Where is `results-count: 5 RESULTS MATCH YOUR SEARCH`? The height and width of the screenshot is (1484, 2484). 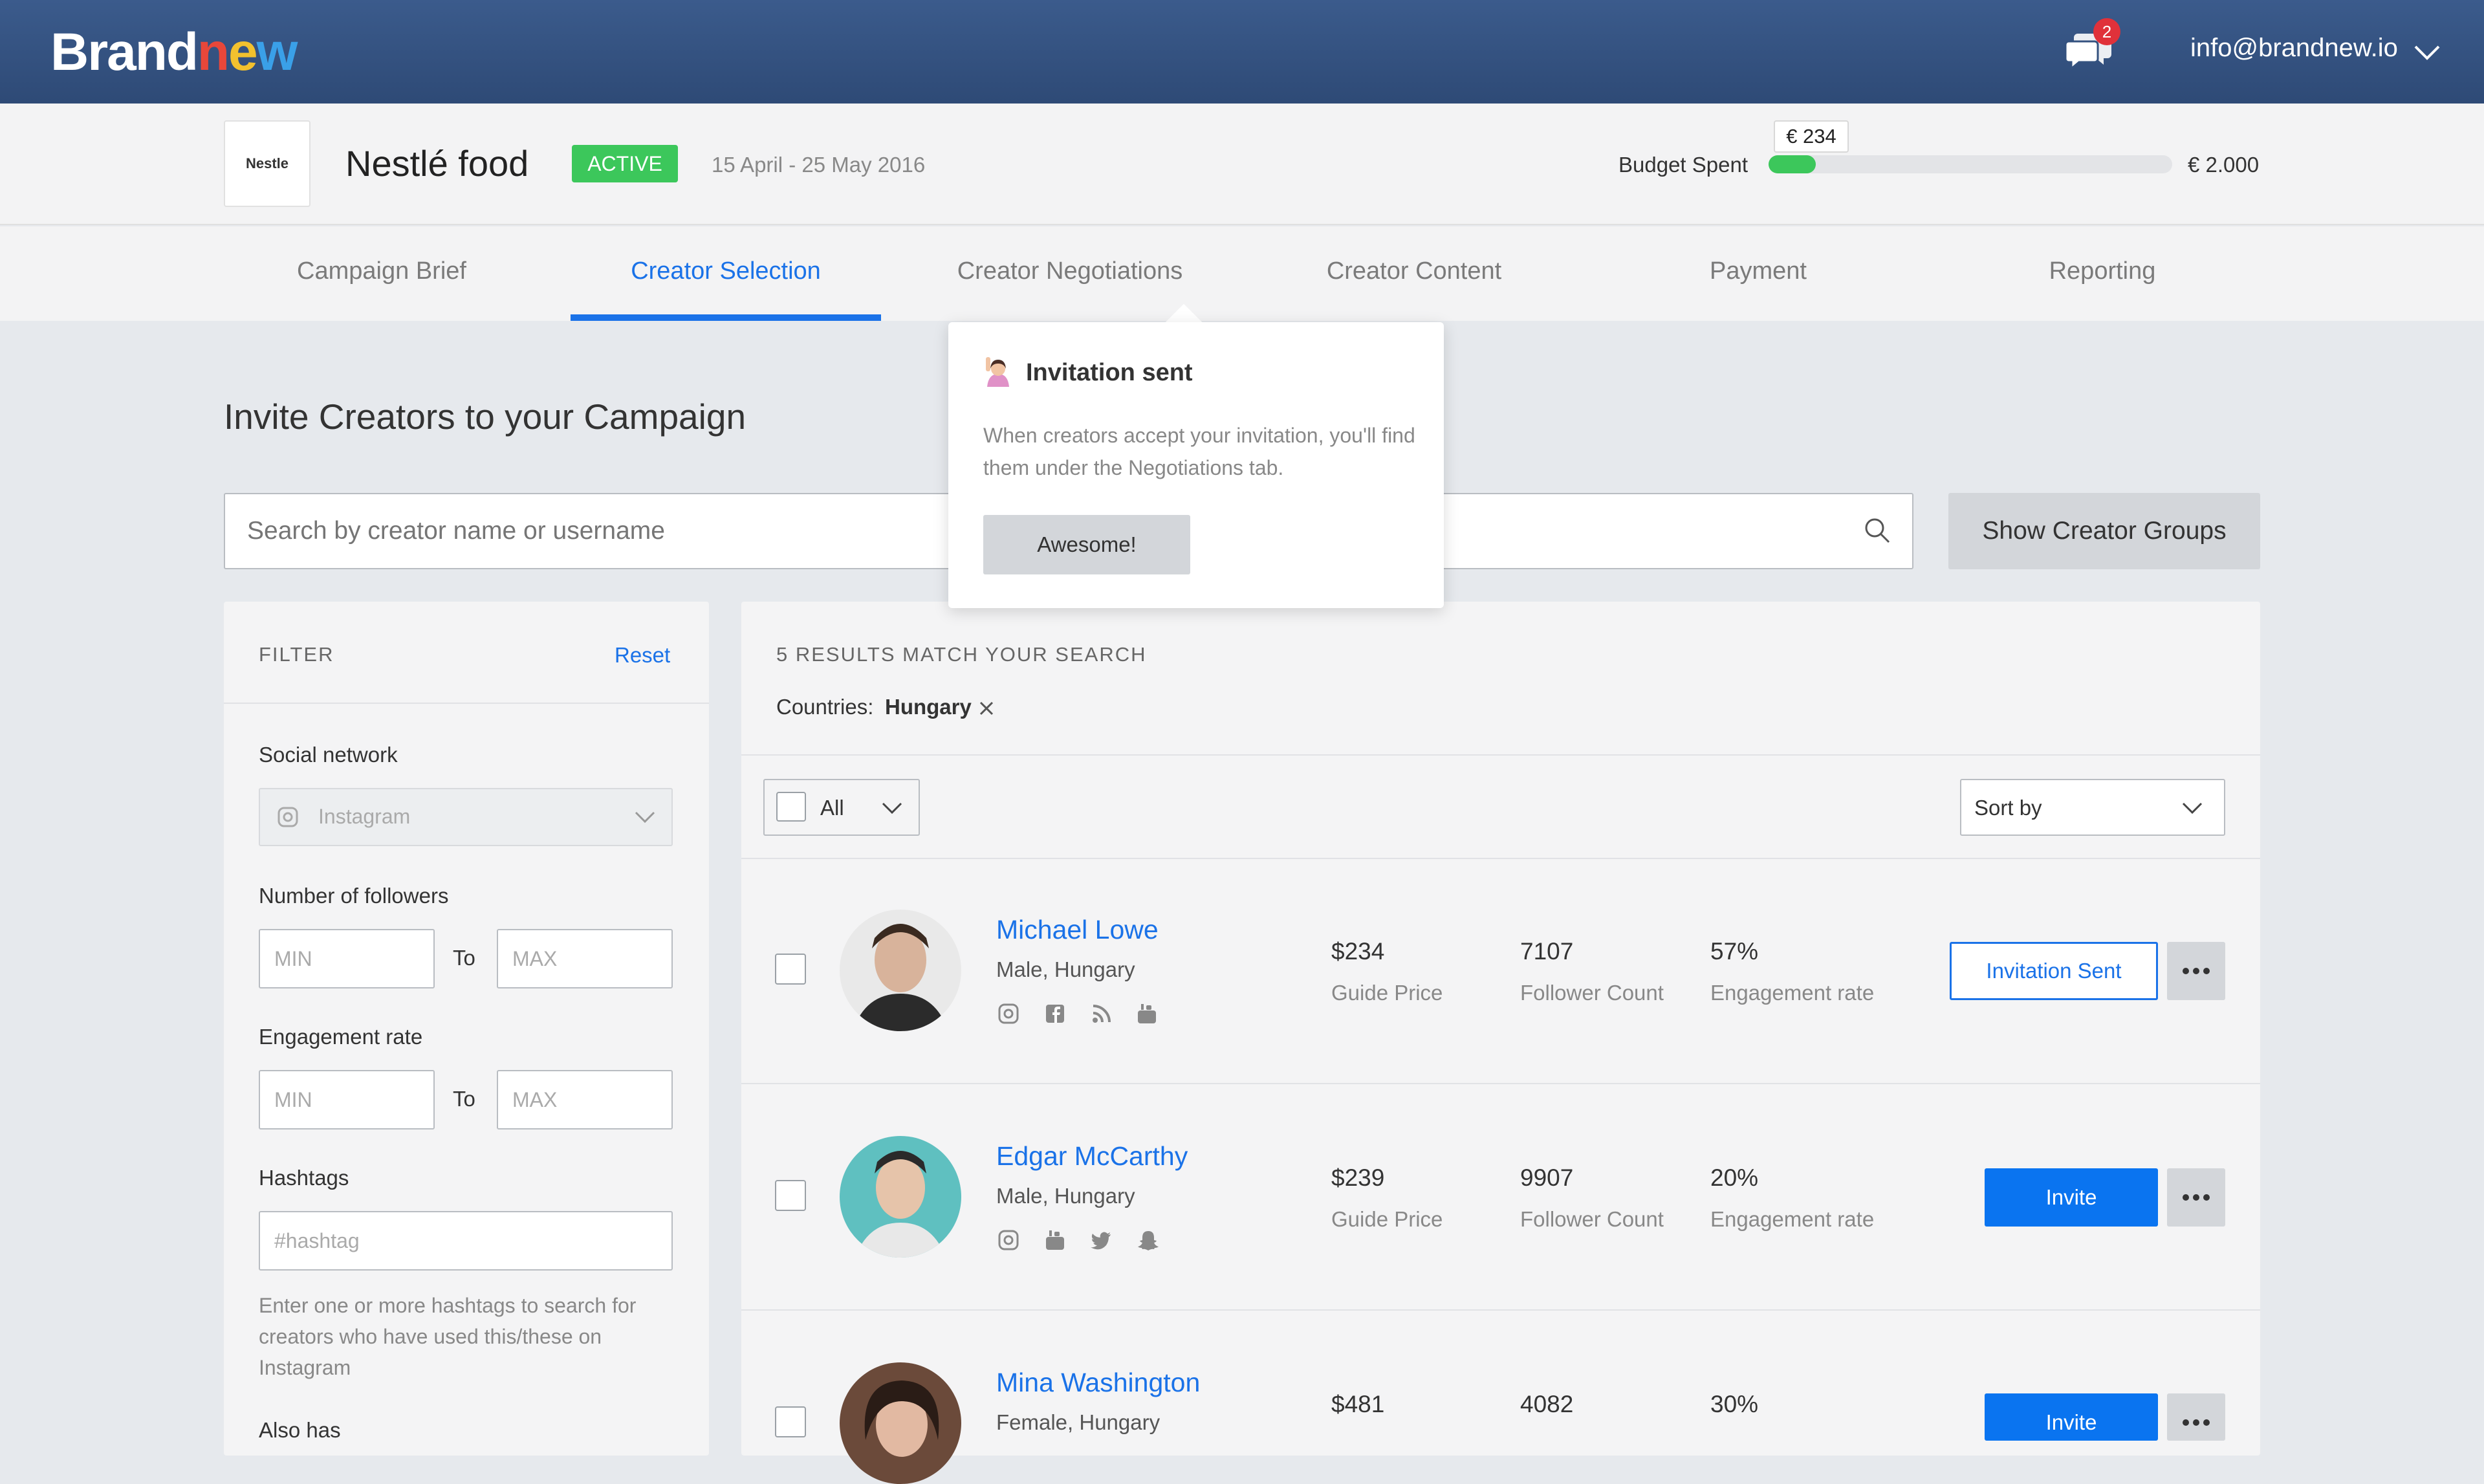
results-count: 5 RESULTS MATCH YOUR SEARCH is located at coordinates (961, 654).